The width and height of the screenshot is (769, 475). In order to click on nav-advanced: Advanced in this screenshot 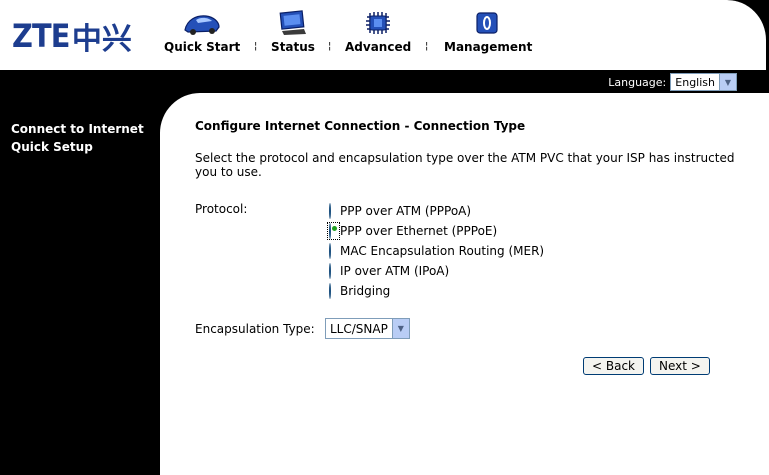, I will do `click(378, 32)`.